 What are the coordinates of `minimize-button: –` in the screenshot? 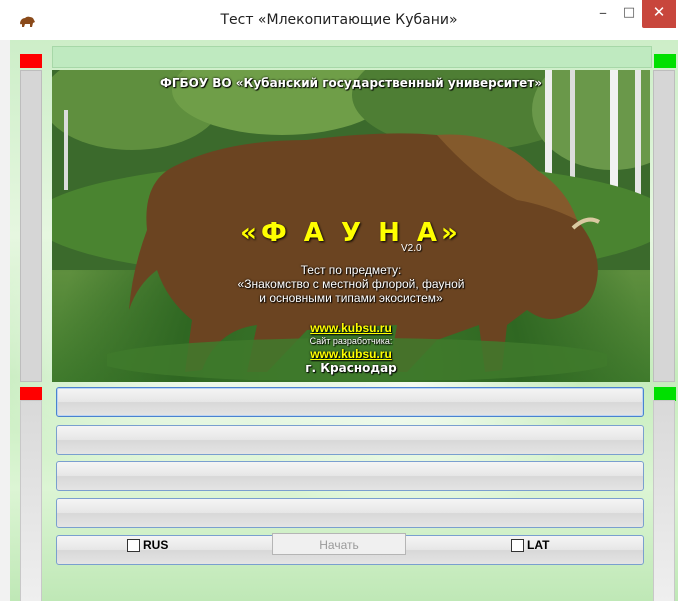 It's located at (603, 14).